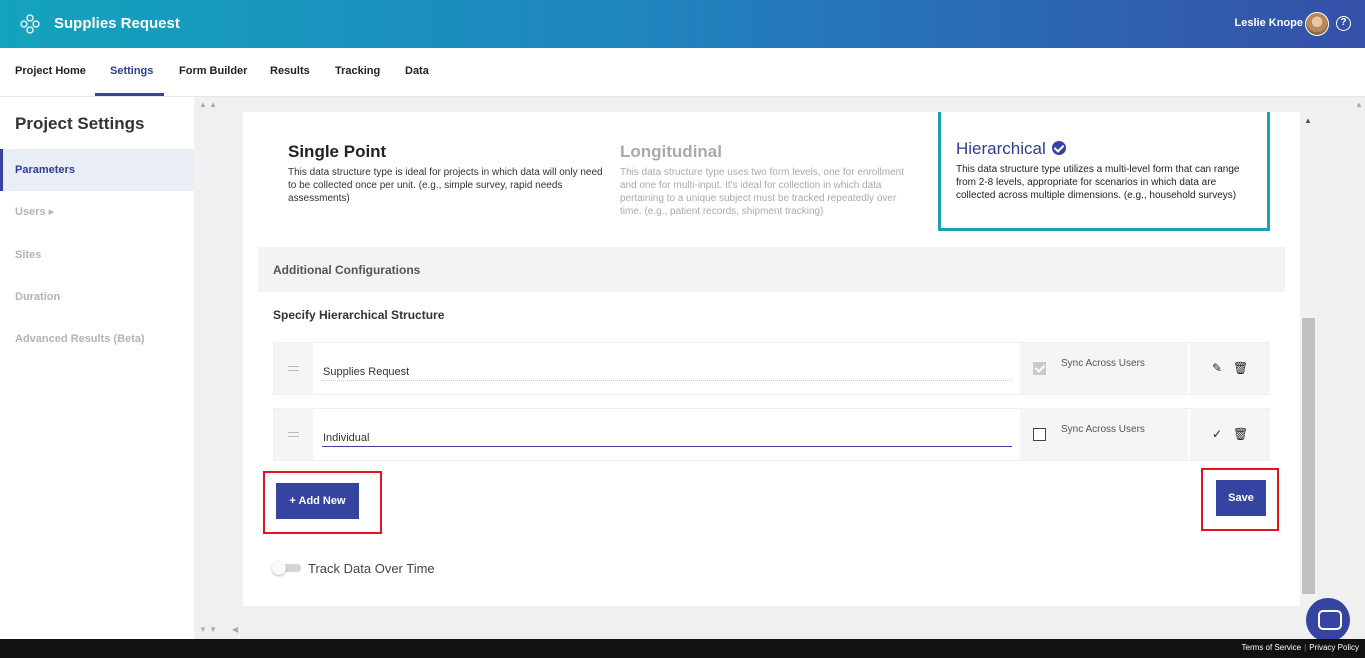 The height and width of the screenshot is (658, 1365). What do you see at coordinates (1328, 620) in the screenshot?
I see `chat-support-icon` at bounding box center [1328, 620].